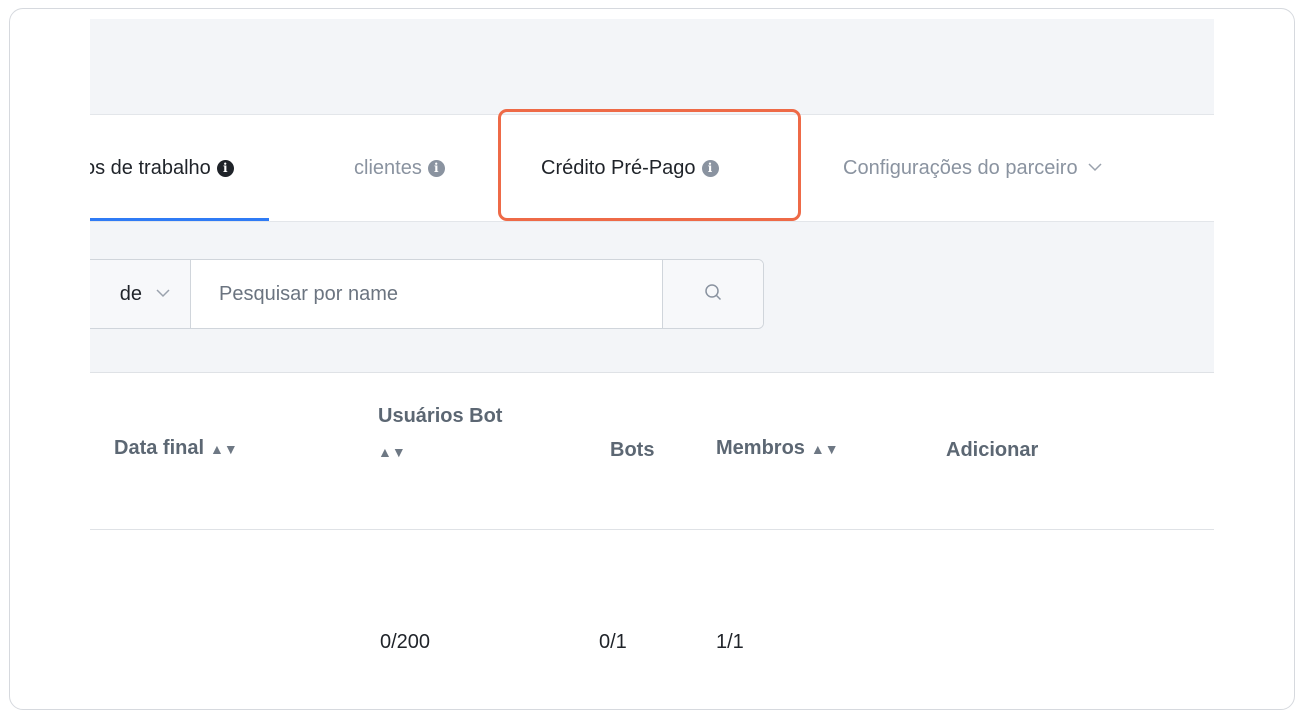  I want to click on tab-prepaid-credit: Crédito Pré-Pago i, so click(630, 168).